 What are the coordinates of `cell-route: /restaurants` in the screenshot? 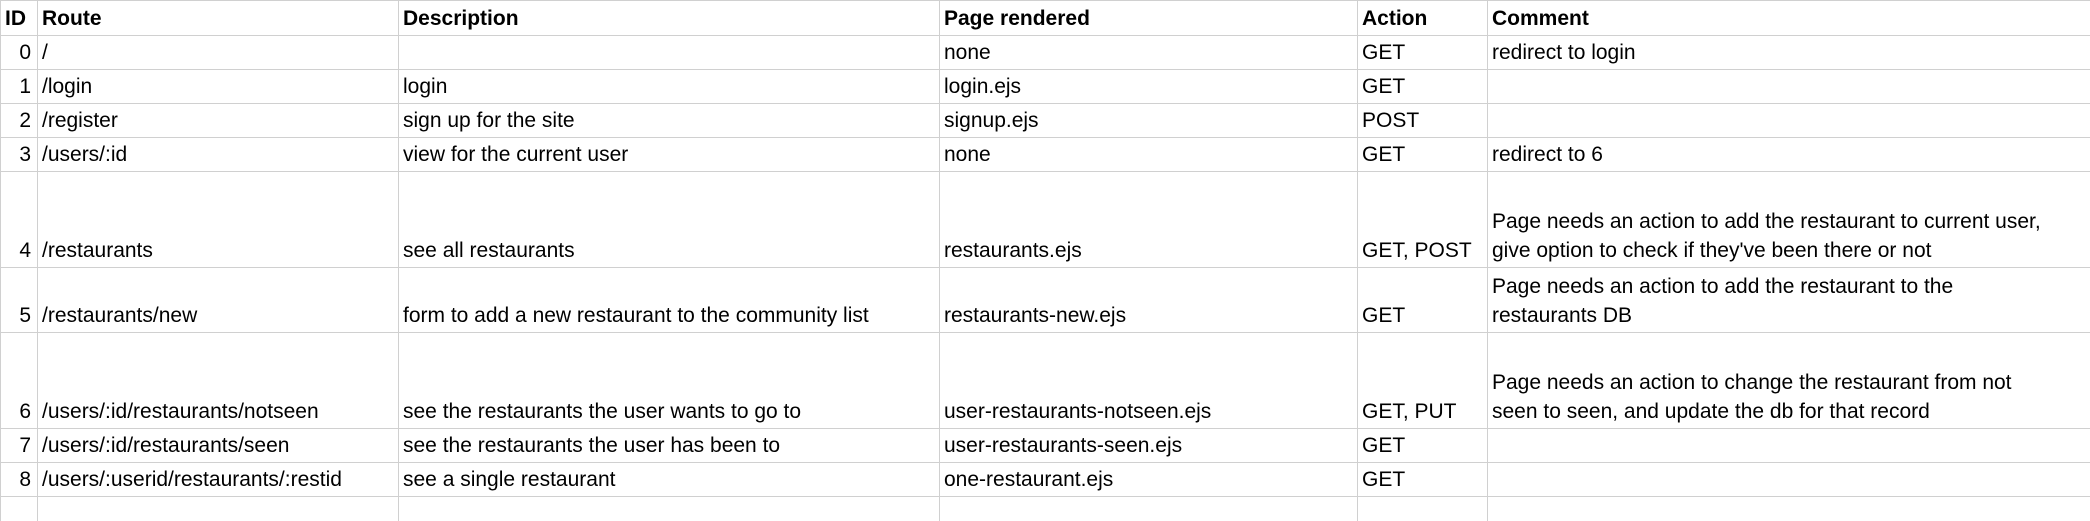 It's located at (218, 220).